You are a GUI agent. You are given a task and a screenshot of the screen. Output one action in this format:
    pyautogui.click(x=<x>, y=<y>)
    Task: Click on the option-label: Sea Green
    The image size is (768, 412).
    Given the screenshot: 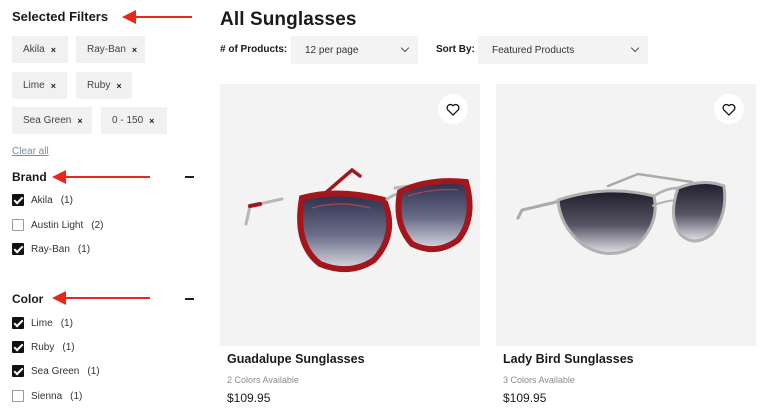 What is the action you would take?
    pyautogui.click(x=55, y=371)
    